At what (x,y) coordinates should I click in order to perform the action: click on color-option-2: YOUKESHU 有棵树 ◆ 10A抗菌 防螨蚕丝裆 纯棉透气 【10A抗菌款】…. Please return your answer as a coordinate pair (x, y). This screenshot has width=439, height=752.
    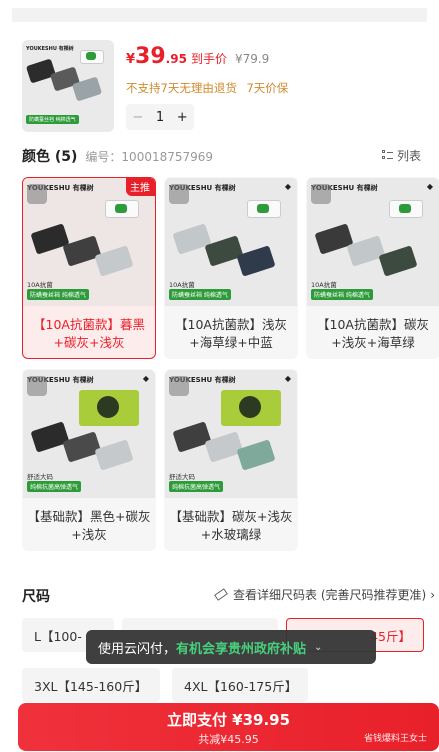
    Looking at the image, I should click on (231, 268).